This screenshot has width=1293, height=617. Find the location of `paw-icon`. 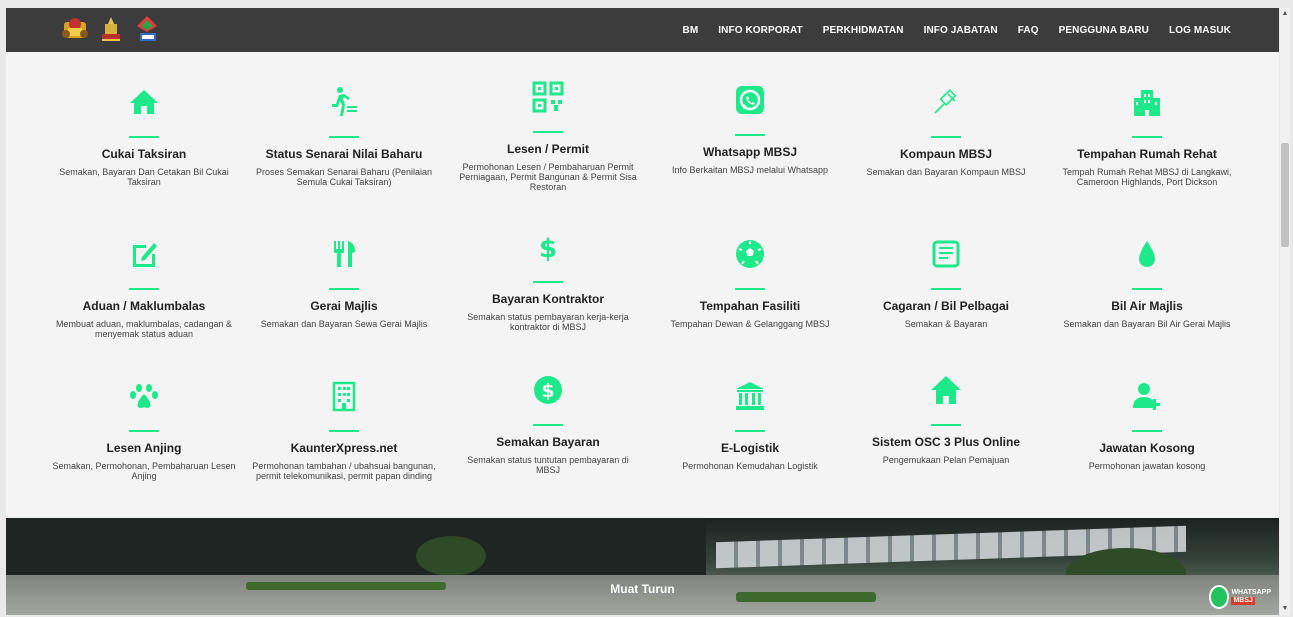

paw-icon is located at coordinates (144, 396).